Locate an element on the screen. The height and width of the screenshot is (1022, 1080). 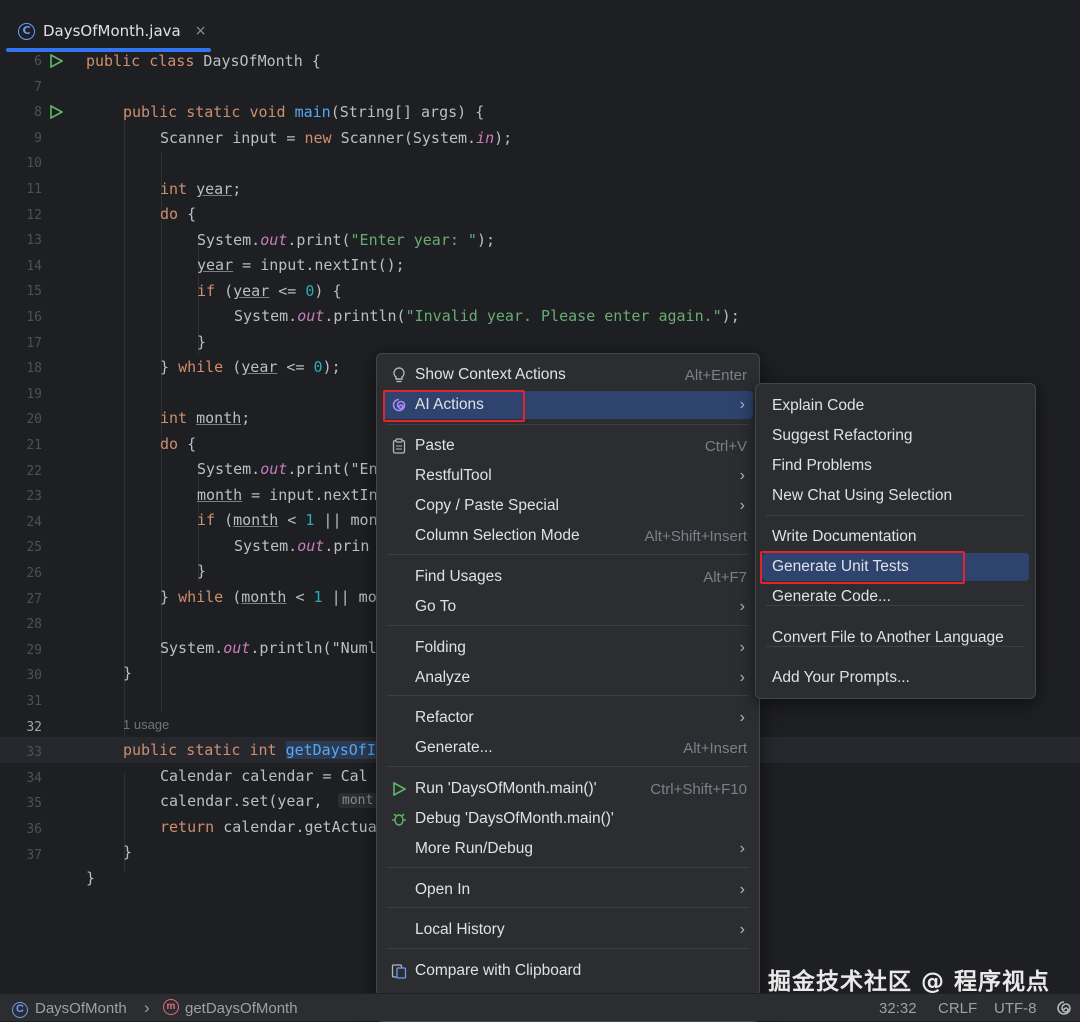
code-line: do { is located at coordinates (178, 214).